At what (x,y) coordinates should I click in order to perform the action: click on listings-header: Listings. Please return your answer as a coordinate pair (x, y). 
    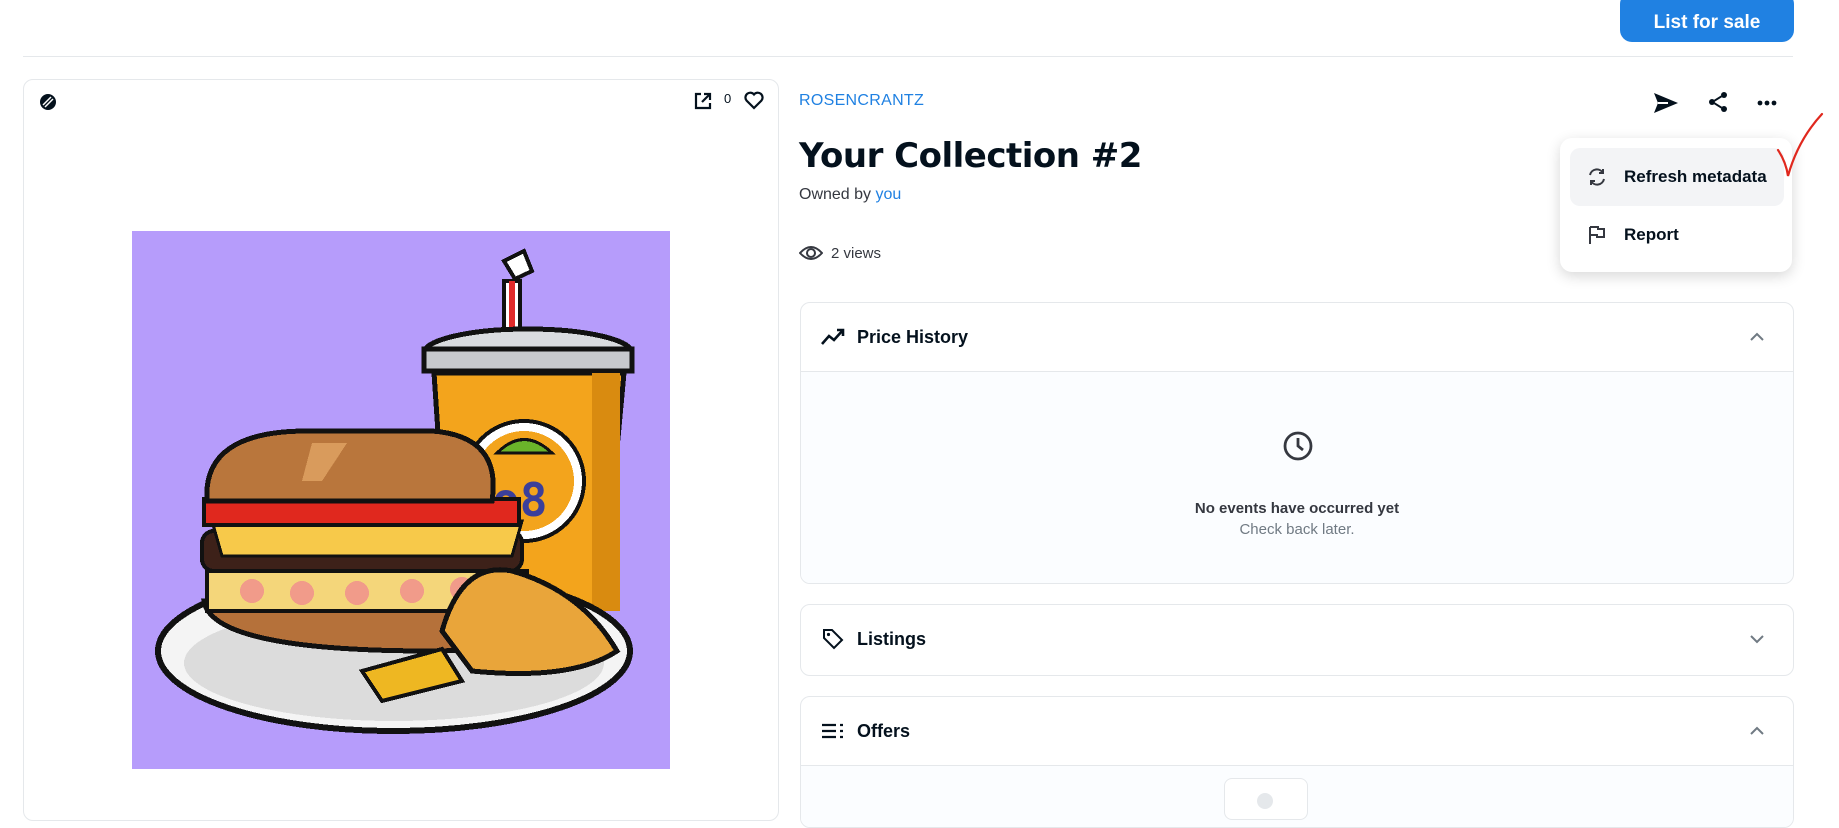
    Looking at the image, I should click on (1297, 639).